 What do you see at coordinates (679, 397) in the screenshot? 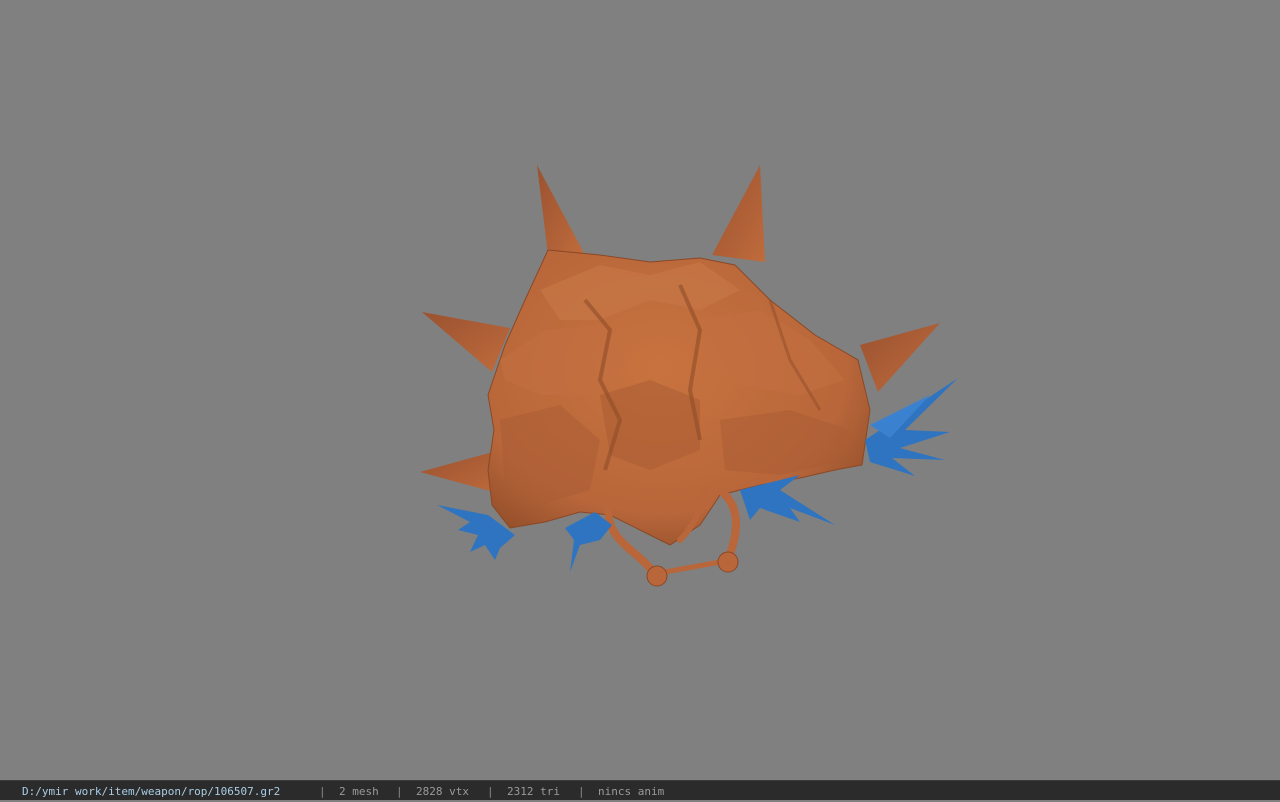
I see `model-body` at bounding box center [679, 397].